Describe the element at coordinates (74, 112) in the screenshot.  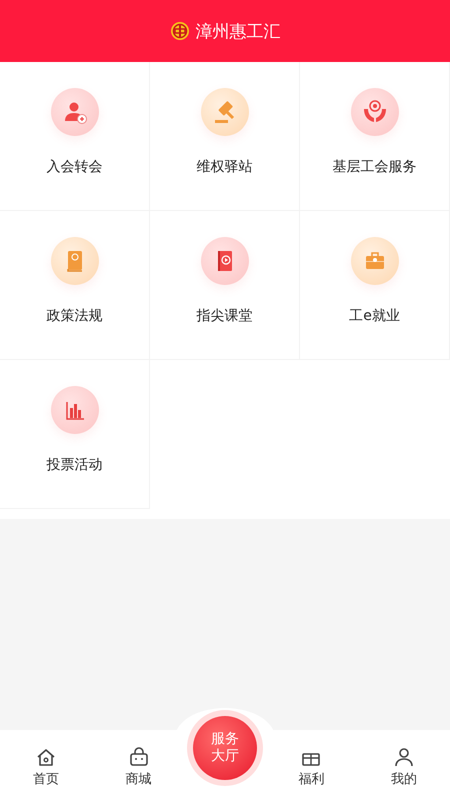
I see `person-add-icon` at that location.